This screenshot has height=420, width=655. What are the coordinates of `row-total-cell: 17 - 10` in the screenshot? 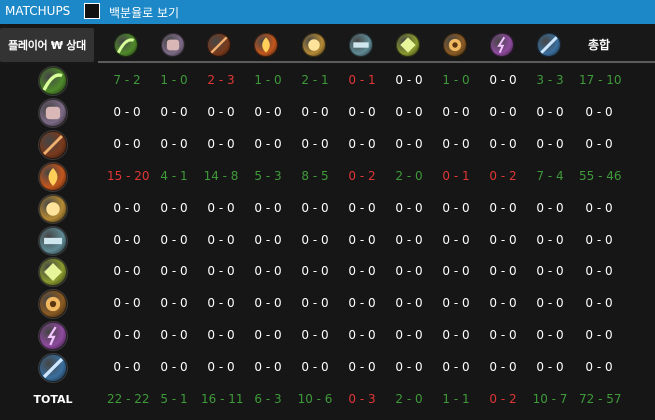 It's located at (600, 80).